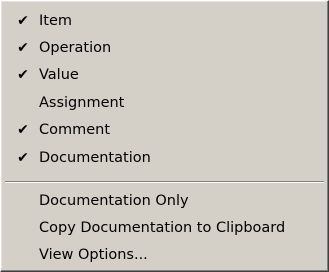 The width and height of the screenshot is (329, 272). Describe the element at coordinates (75, 48) in the screenshot. I see `menu-item-label: Operation` at that location.